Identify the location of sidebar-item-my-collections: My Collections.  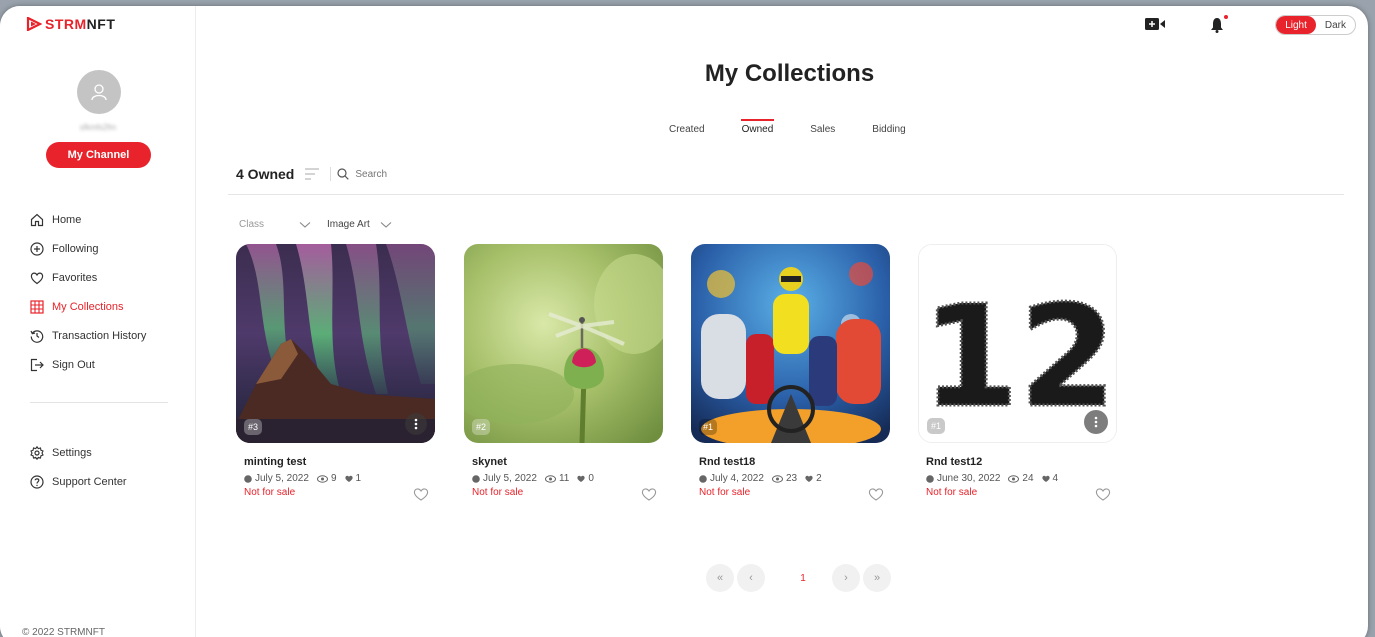
(88, 306).